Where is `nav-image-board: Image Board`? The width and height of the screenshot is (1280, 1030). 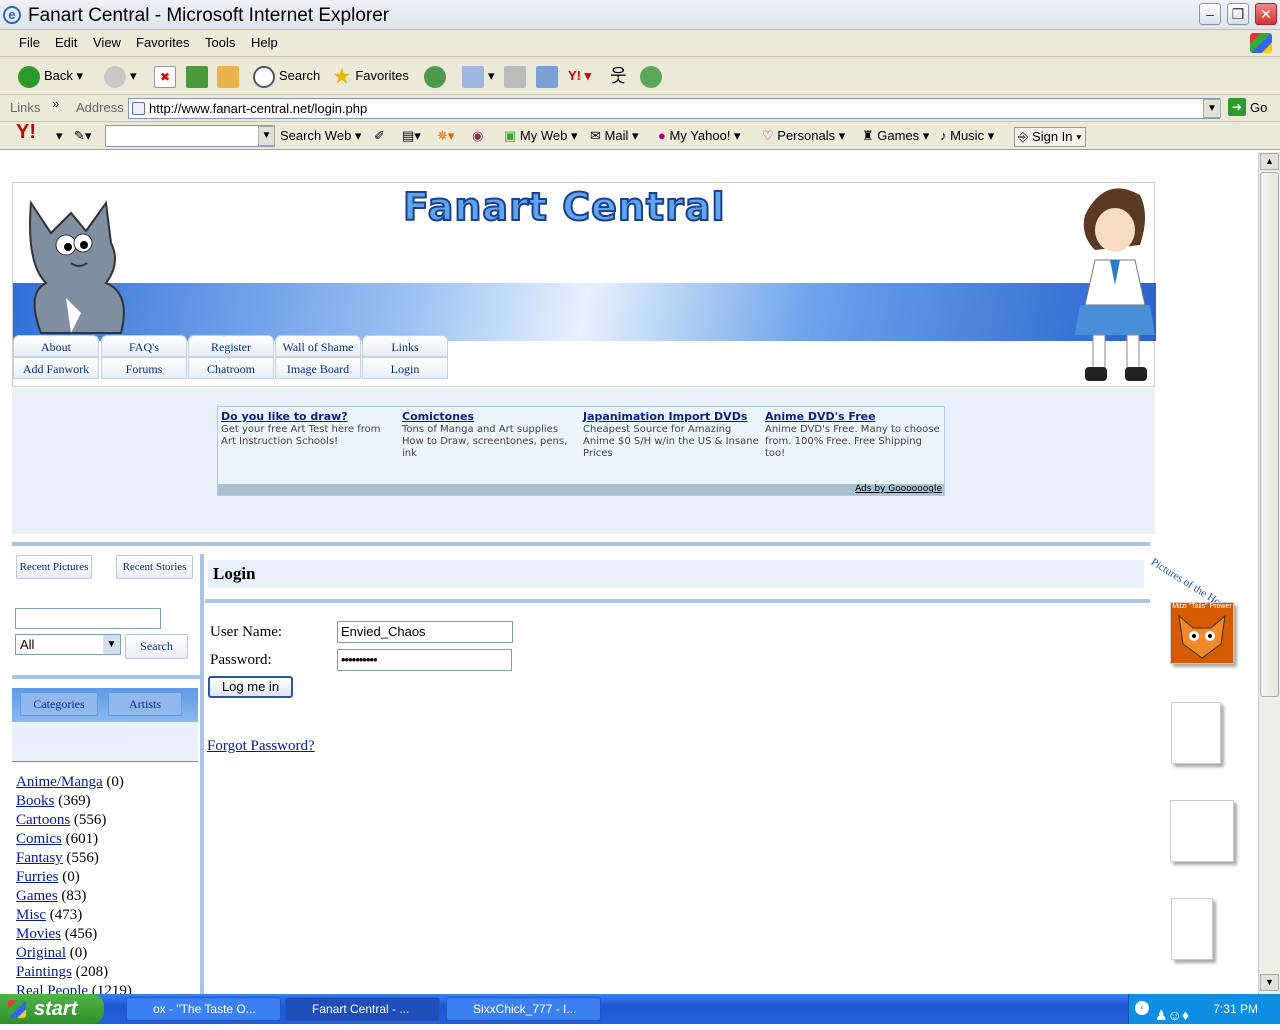 nav-image-board: Image Board is located at coordinates (318, 368).